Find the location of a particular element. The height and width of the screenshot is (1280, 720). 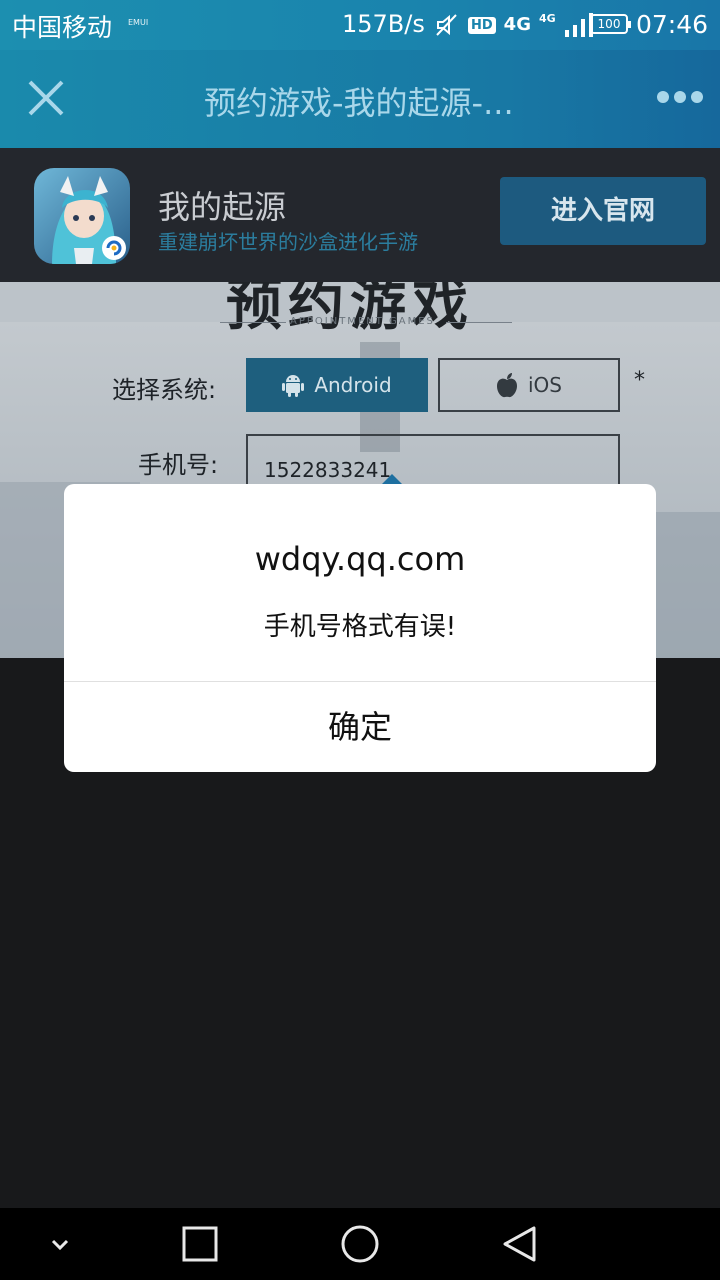

mute-icon is located at coordinates (446, 25).